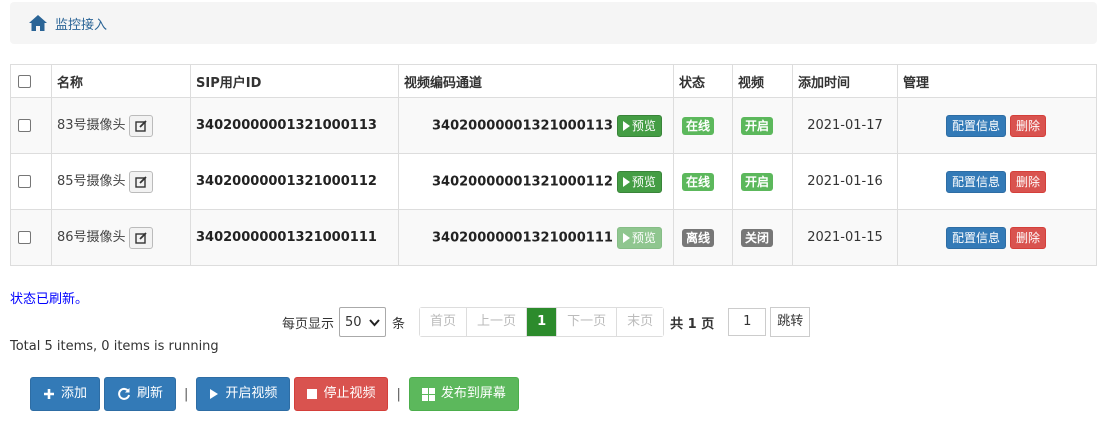 The width and height of the screenshot is (1104, 425). What do you see at coordinates (114, 346) in the screenshot?
I see `total-info: Total 5 items, 0 items is running` at bounding box center [114, 346].